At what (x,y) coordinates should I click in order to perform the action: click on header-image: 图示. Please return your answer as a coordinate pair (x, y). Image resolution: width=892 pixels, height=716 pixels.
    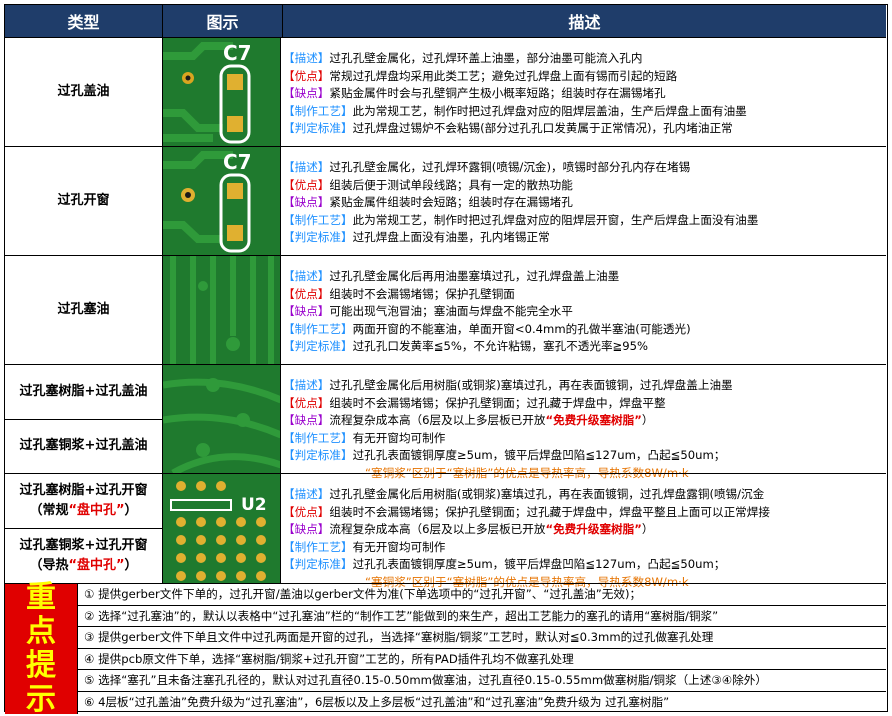
    Looking at the image, I should click on (223, 21).